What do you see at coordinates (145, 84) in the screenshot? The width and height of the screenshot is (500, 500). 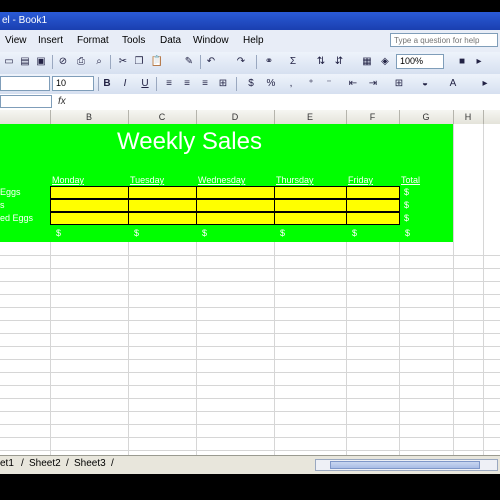 I see `underline-icon: U` at bounding box center [145, 84].